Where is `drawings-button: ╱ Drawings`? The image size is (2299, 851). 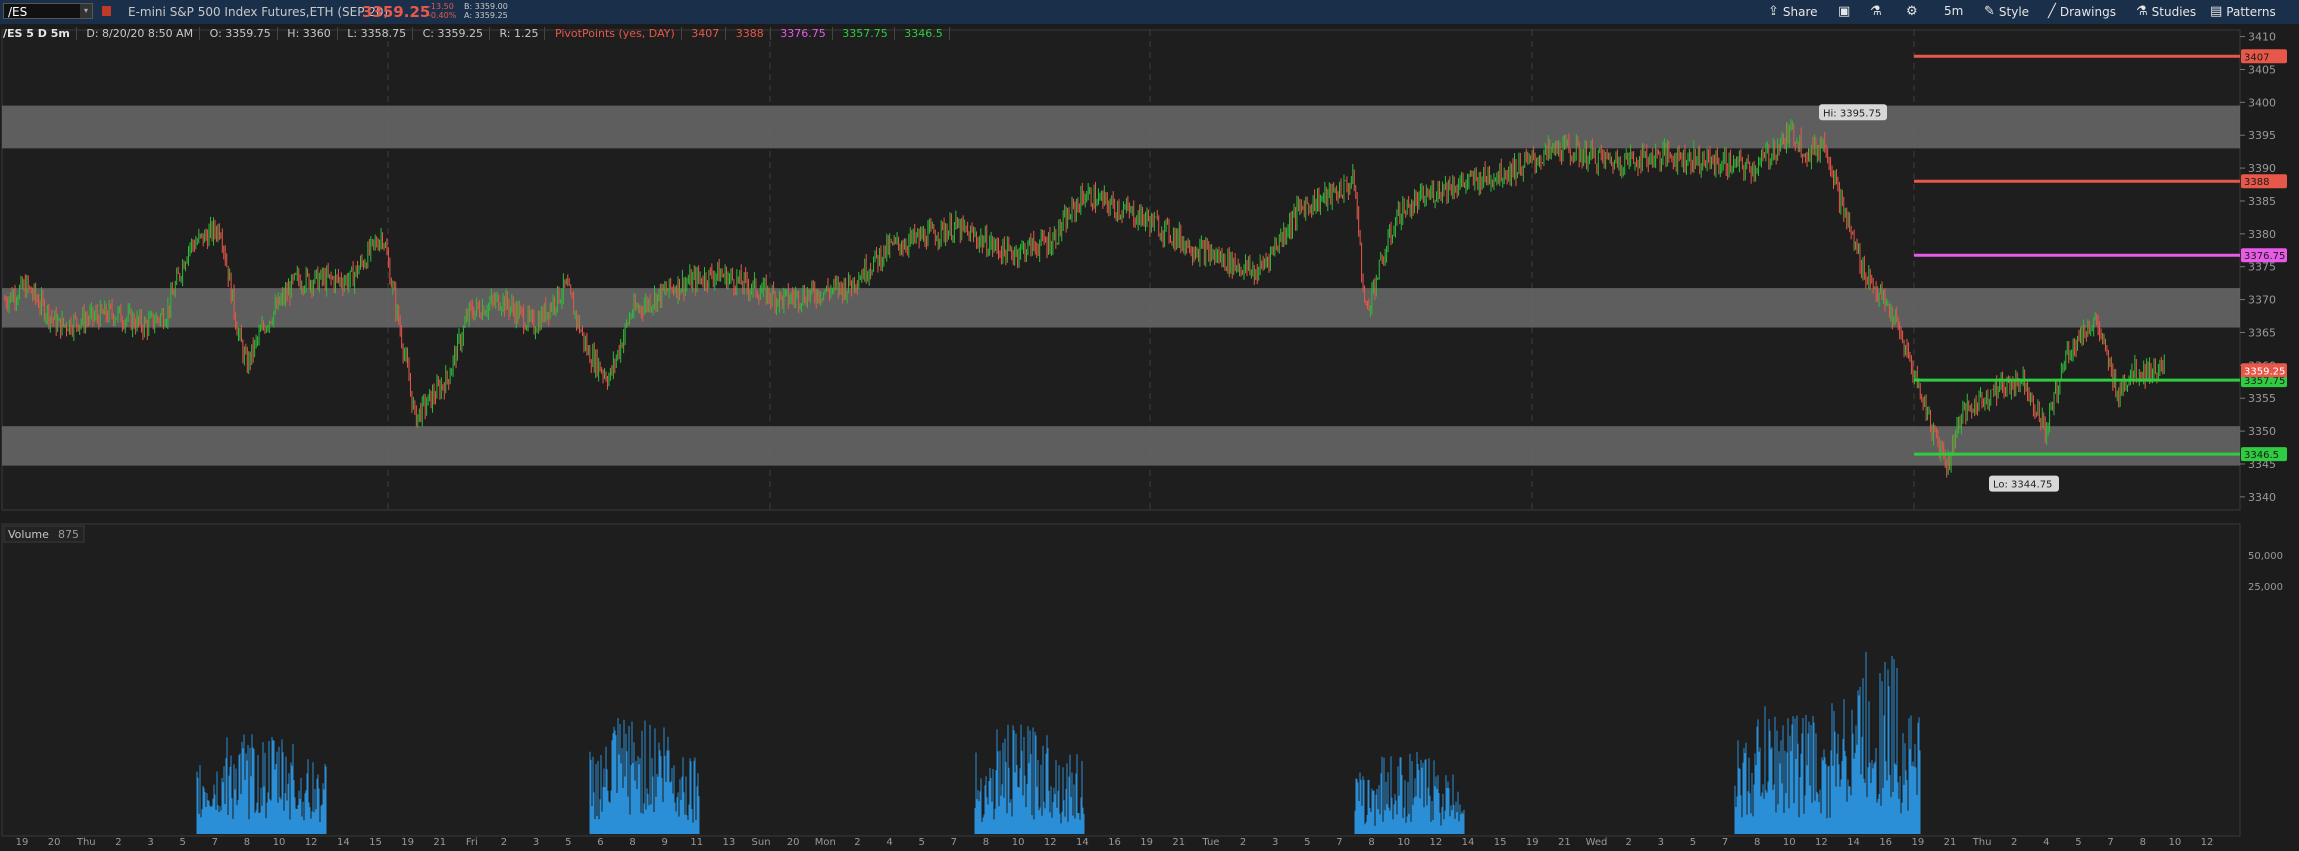 drawings-button: ╱ Drawings is located at coordinates (2082, 11).